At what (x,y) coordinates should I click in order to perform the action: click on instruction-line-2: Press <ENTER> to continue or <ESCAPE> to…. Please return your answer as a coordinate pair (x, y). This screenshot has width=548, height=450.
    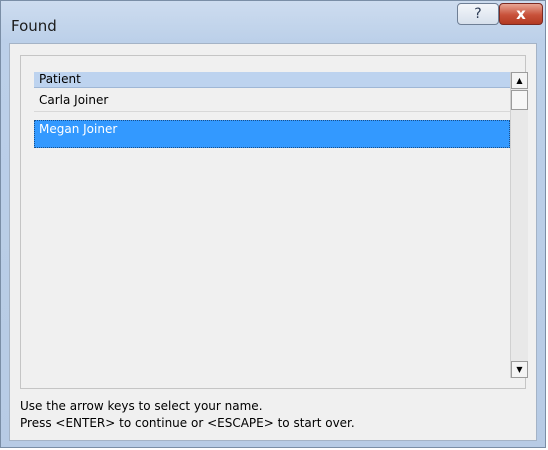
    Looking at the image, I should click on (187, 423).